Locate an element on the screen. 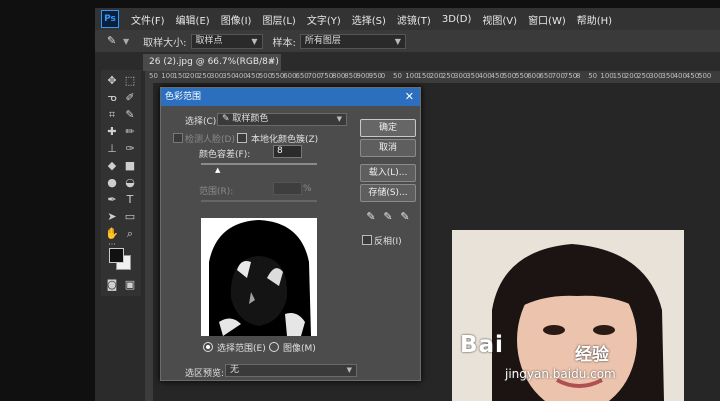 This screenshot has width=720, height=401. fuzziness-input: 8 is located at coordinates (287, 151).